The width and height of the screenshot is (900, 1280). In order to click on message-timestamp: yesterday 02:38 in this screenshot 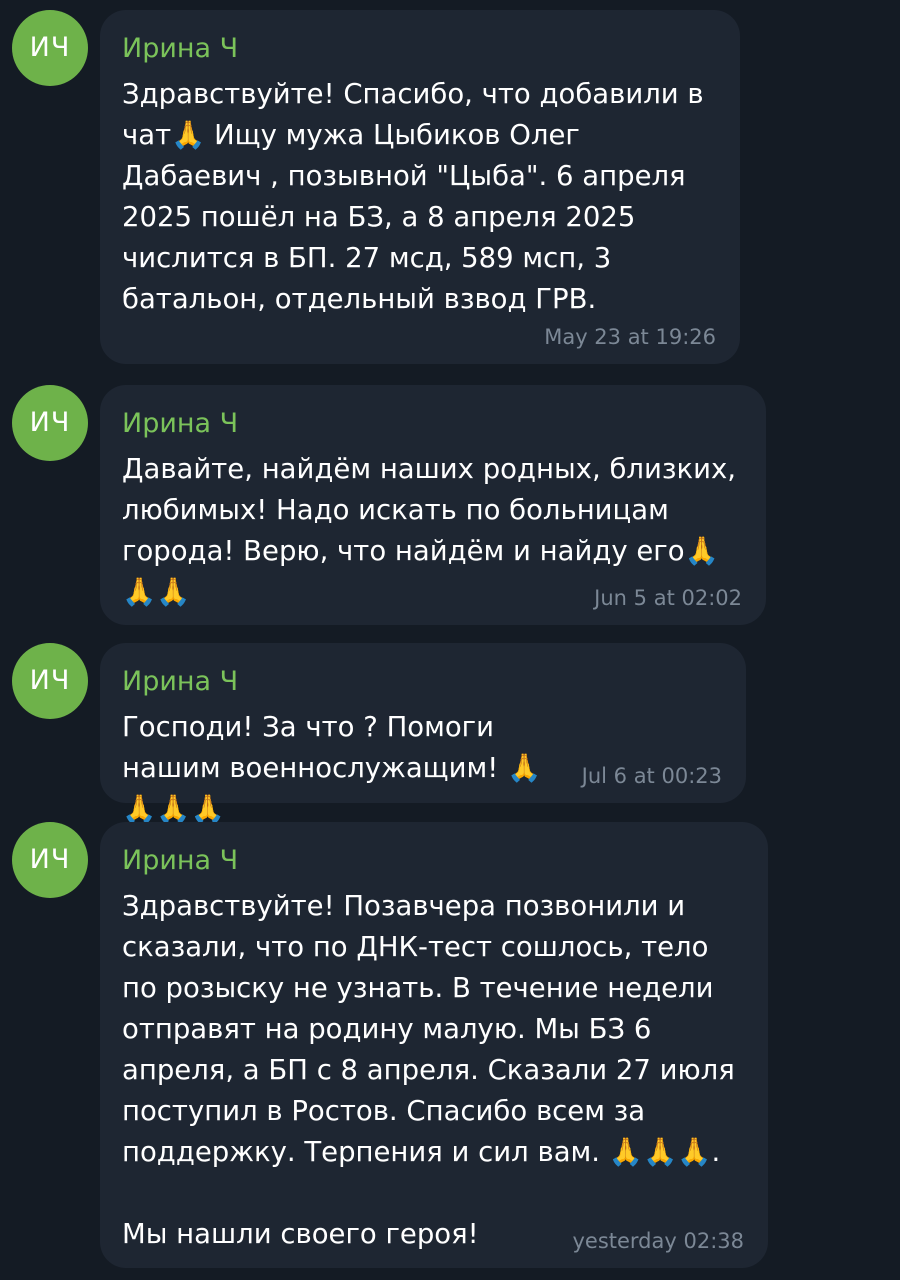, I will do `click(658, 1241)`.